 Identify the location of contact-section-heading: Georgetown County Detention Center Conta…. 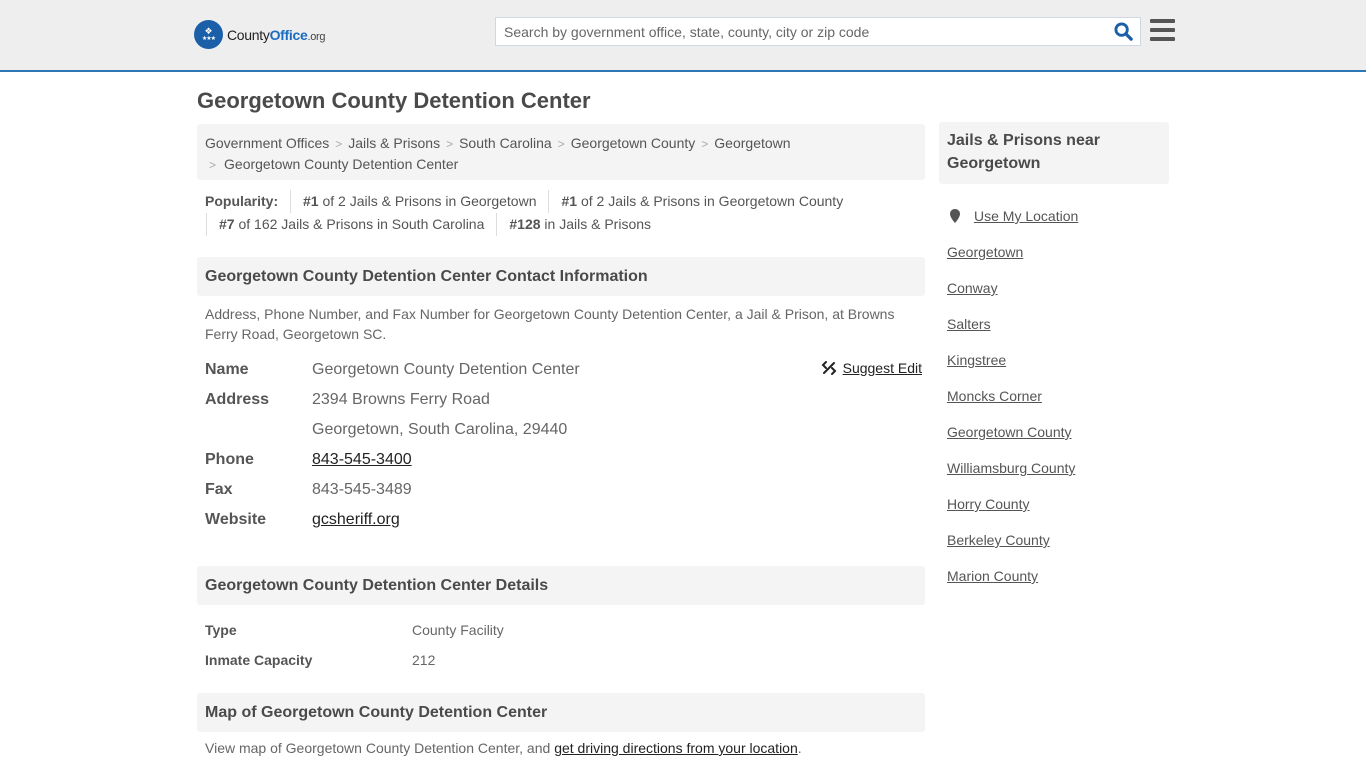
(561, 276).